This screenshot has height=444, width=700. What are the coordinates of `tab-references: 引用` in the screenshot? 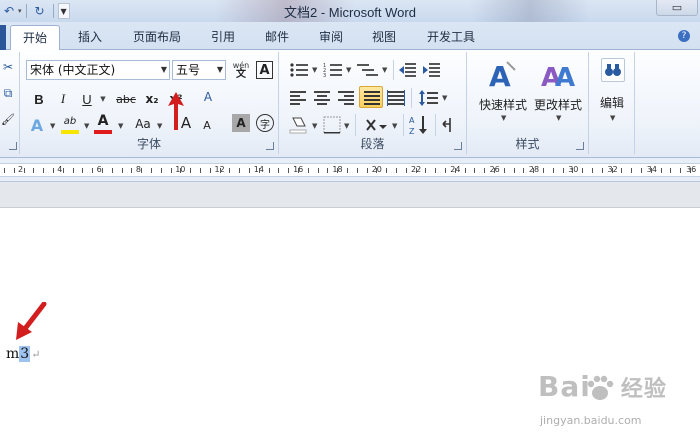 It's located at (223, 37).